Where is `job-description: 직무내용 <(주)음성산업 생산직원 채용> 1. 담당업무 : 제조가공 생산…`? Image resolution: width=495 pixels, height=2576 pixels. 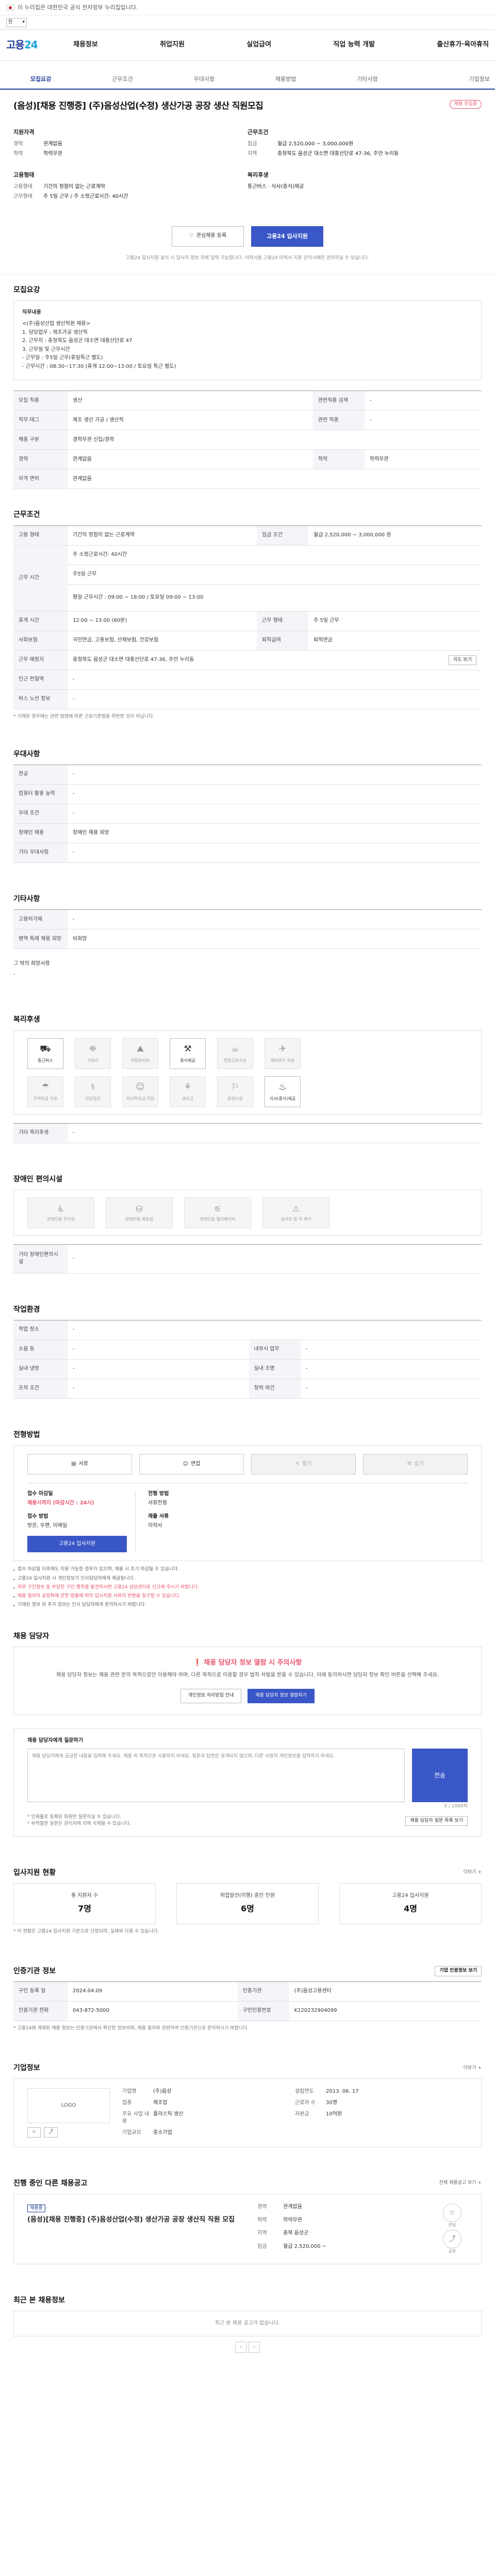
job-description: 직무내용 <(주)음성산업 생산직원 채용> 1. 담당업무 : 제조가공 생산… is located at coordinates (247, 340).